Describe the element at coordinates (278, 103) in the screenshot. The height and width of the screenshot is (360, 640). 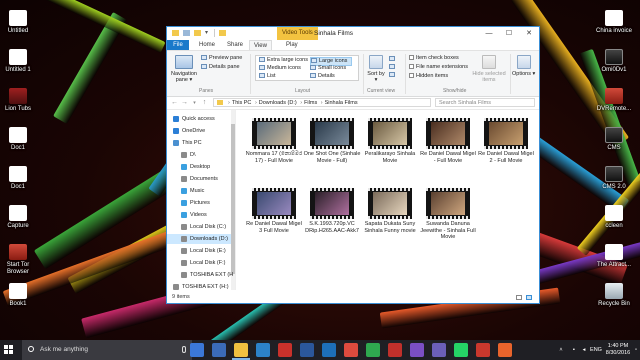
I see `breadcrumb-downloads: Downloads (D:)` at that location.